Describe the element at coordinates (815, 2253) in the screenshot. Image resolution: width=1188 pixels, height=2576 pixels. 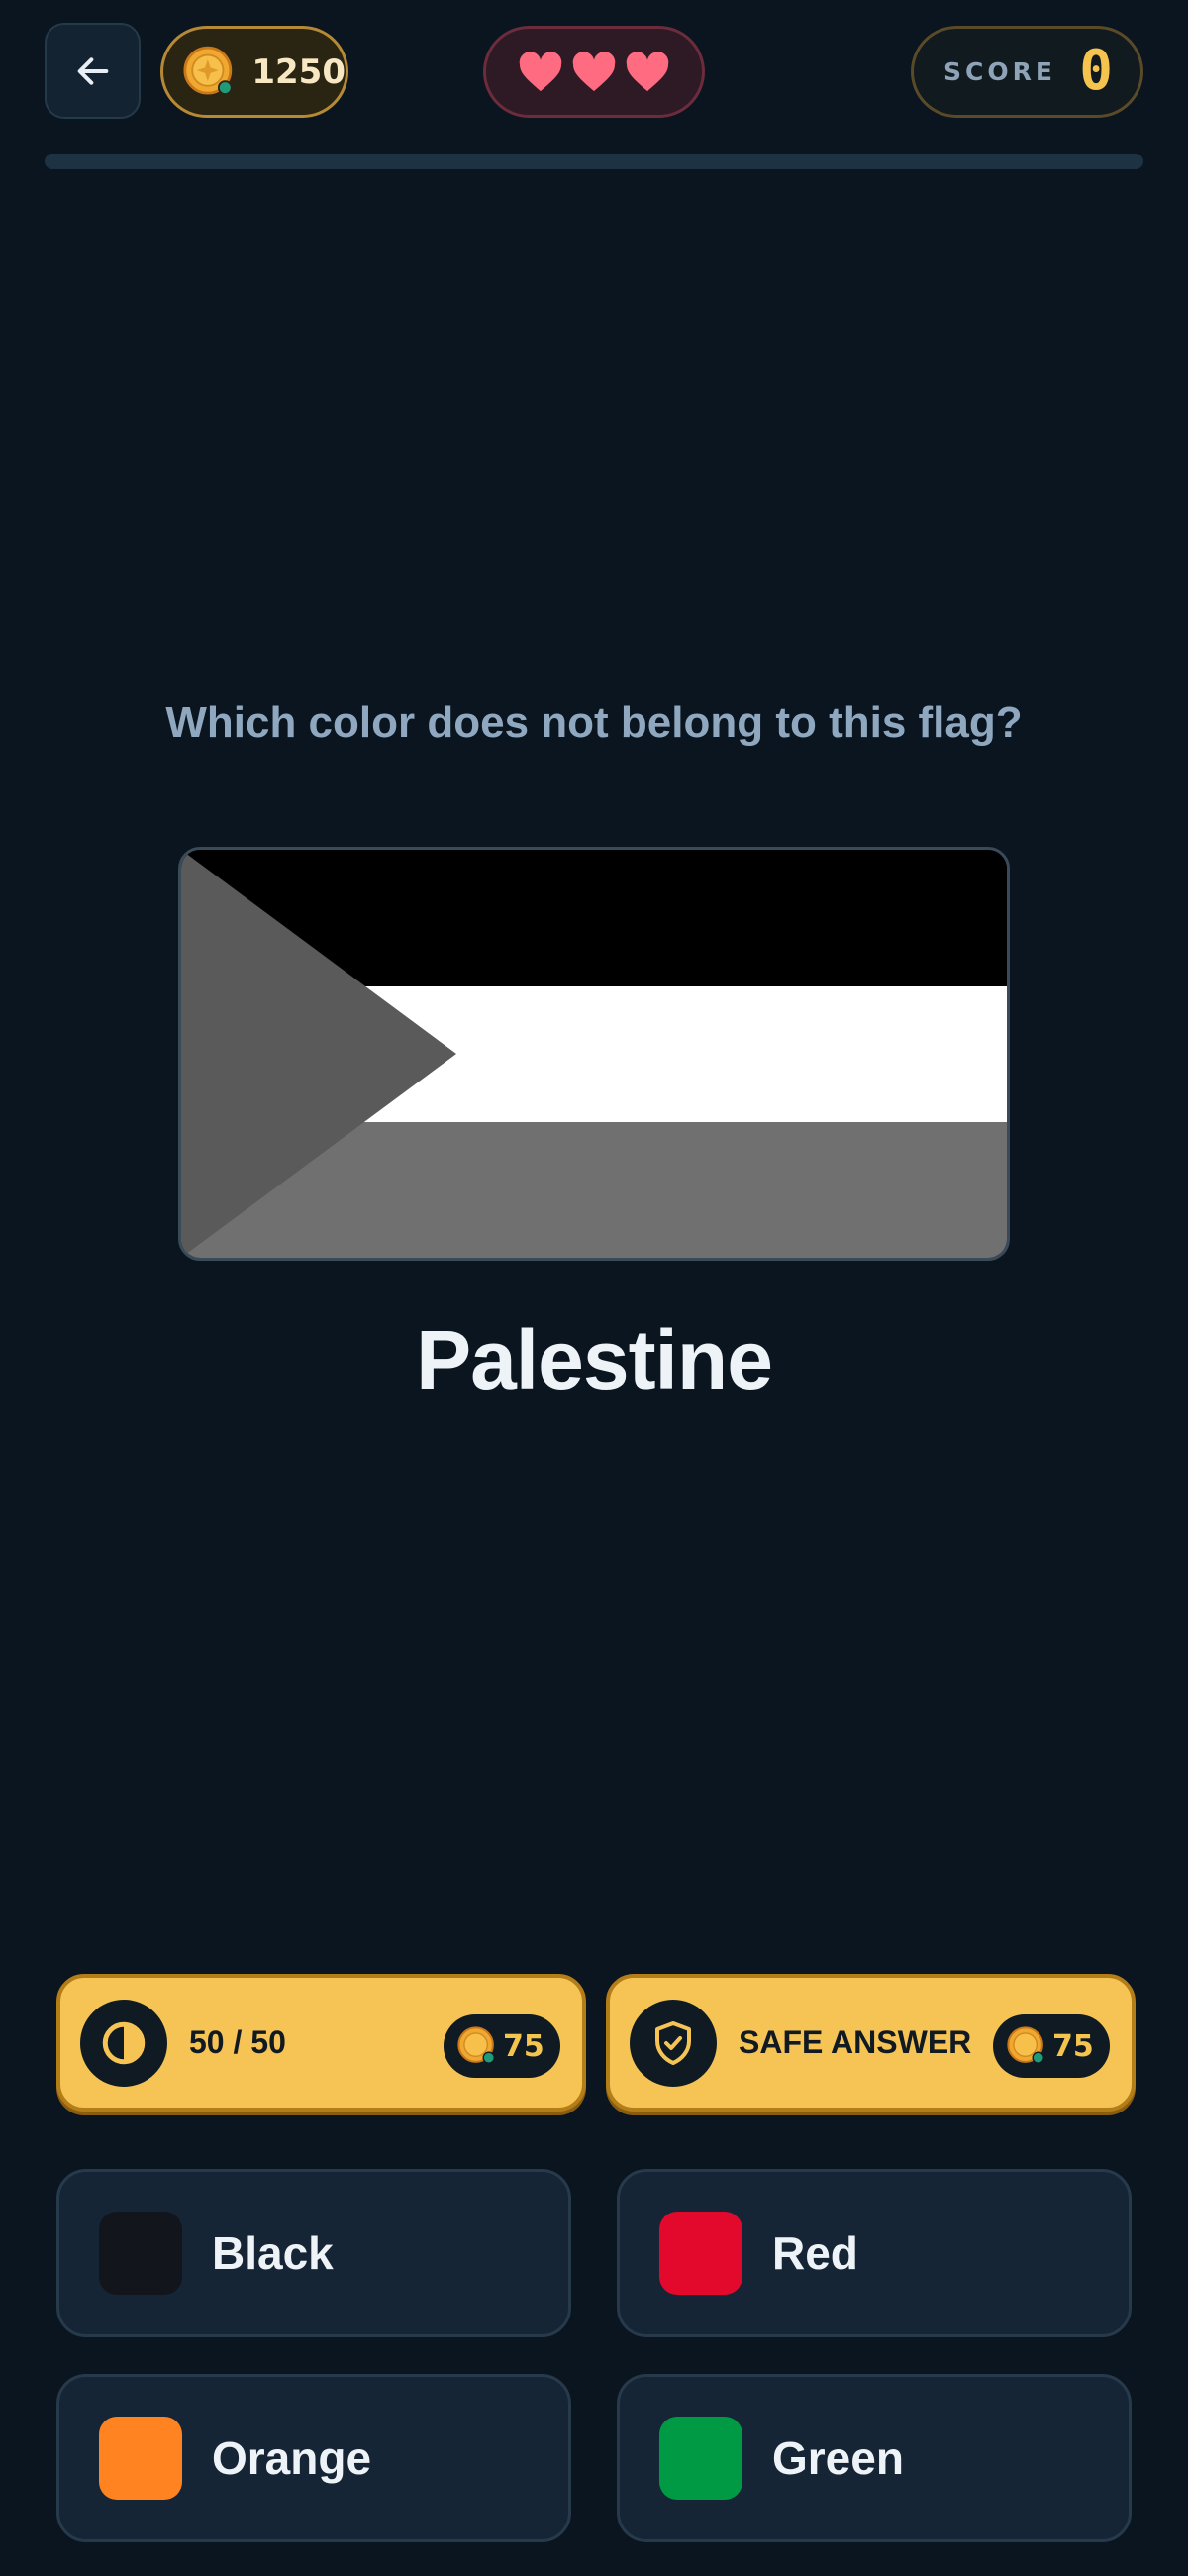
I see `answer-label: Red` at that location.